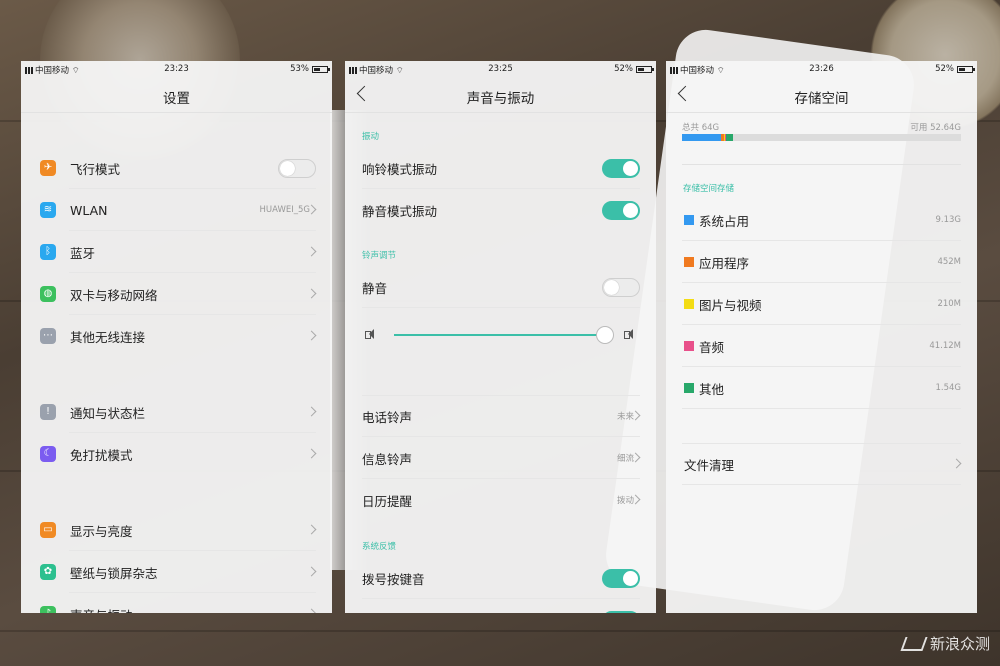 The width and height of the screenshot is (1000, 666). What do you see at coordinates (101, 531) in the screenshot?
I see `settings-item-label: 显示与亮度` at bounding box center [101, 531].